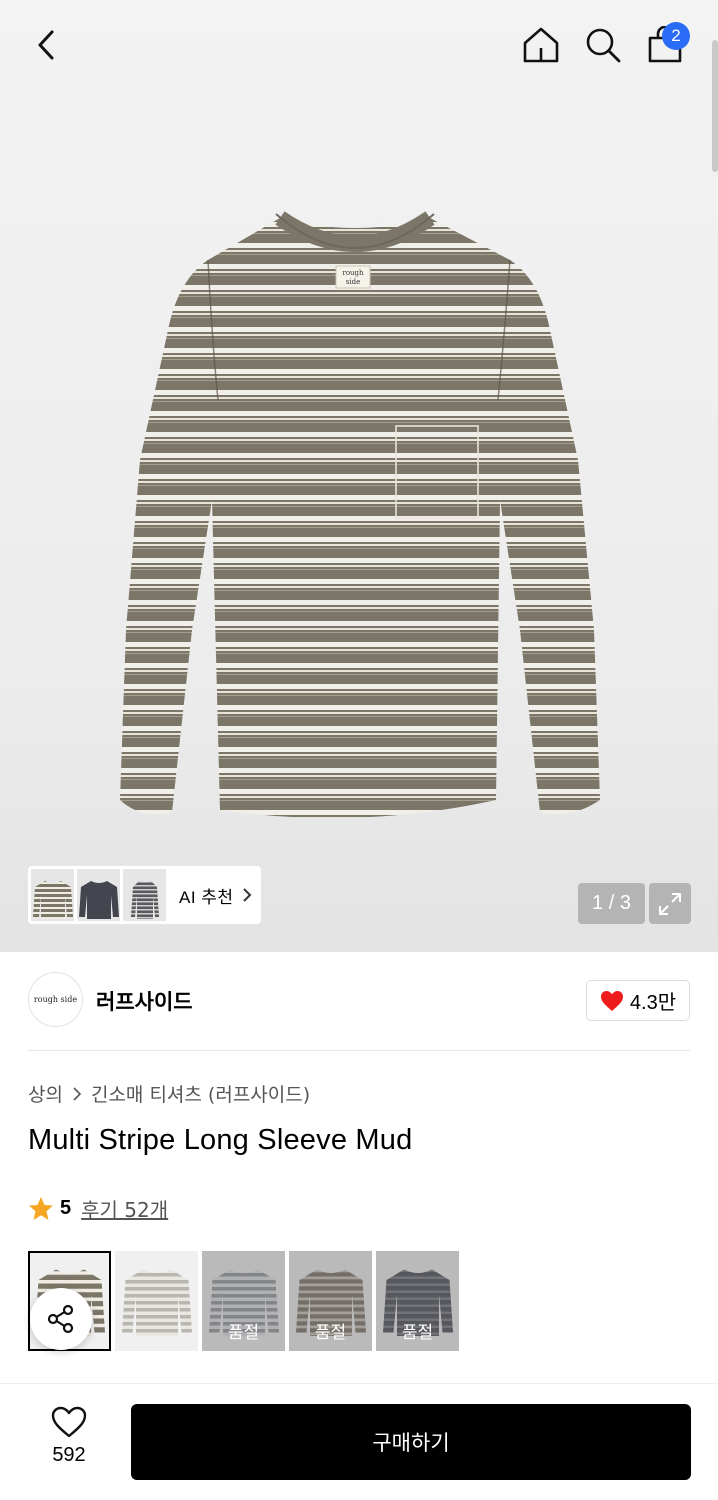 The image size is (718, 1500). I want to click on ai-recommendation-label: AI 추천, so click(206, 897).